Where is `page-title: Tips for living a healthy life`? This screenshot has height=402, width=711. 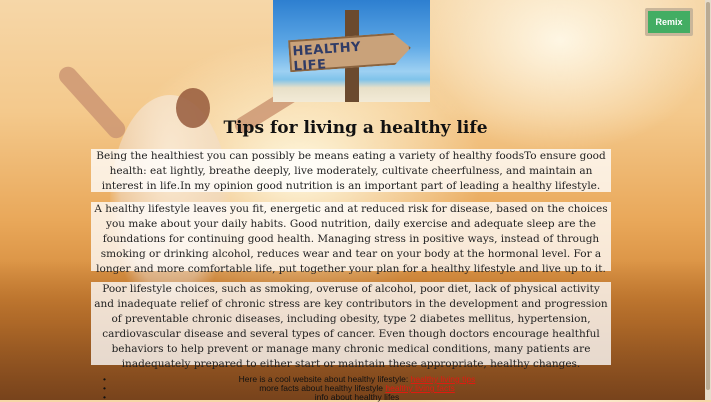 page-title: Tips for living a healthy life is located at coordinates (355, 128).